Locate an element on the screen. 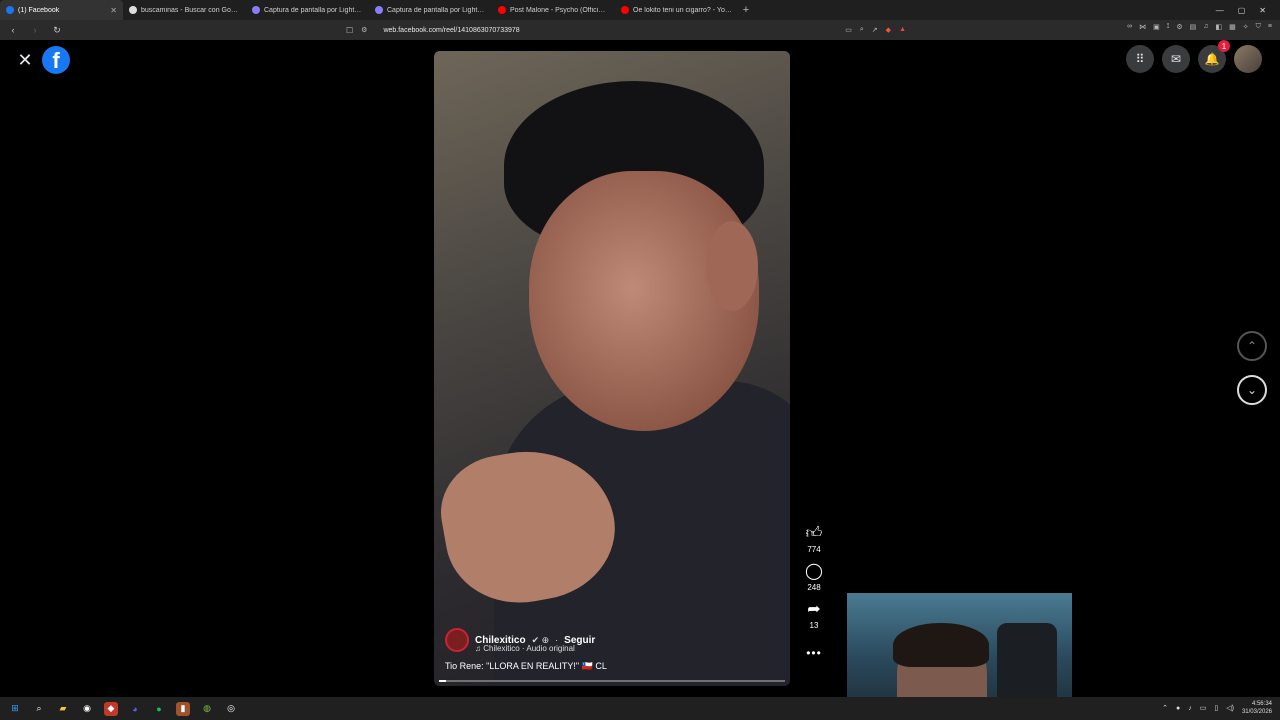 Image resolution: width=1280 pixels, height=720 pixels. extension-icon: ⟟ is located at coordinates (1168, 27).